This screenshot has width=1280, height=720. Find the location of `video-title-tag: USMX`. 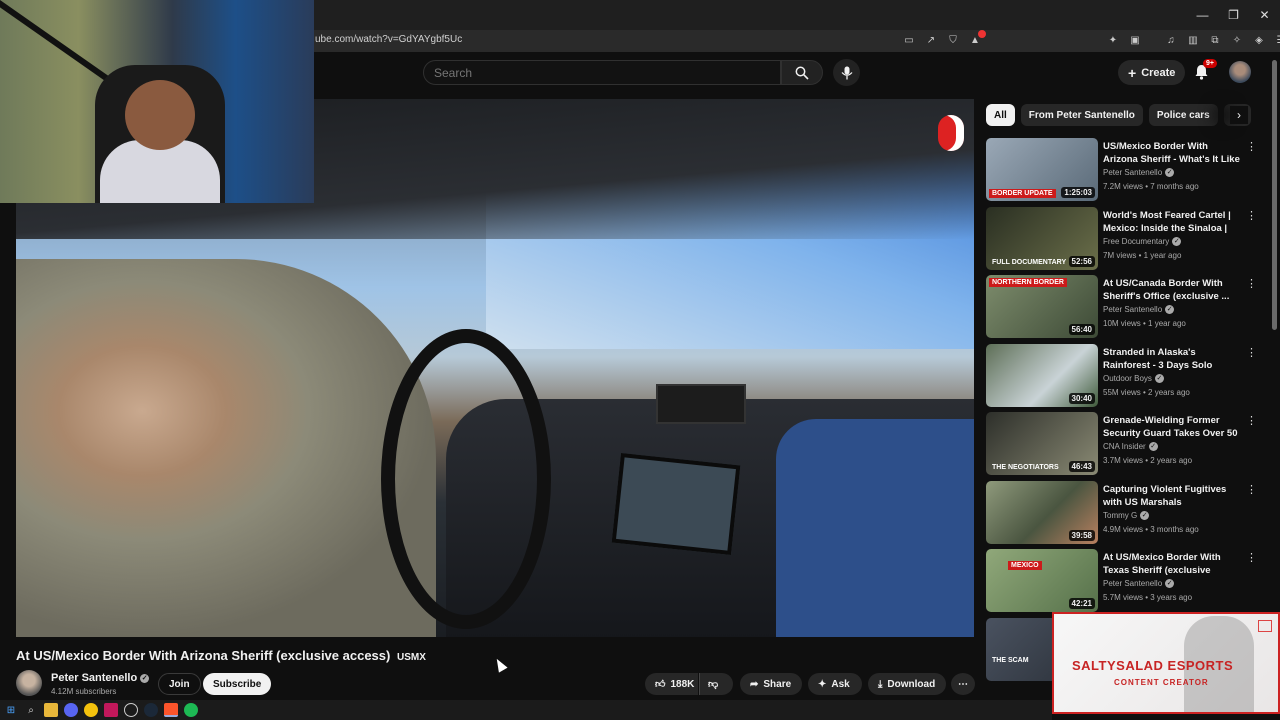

video-title-tag: USMX is located at coordinates (411, 657).